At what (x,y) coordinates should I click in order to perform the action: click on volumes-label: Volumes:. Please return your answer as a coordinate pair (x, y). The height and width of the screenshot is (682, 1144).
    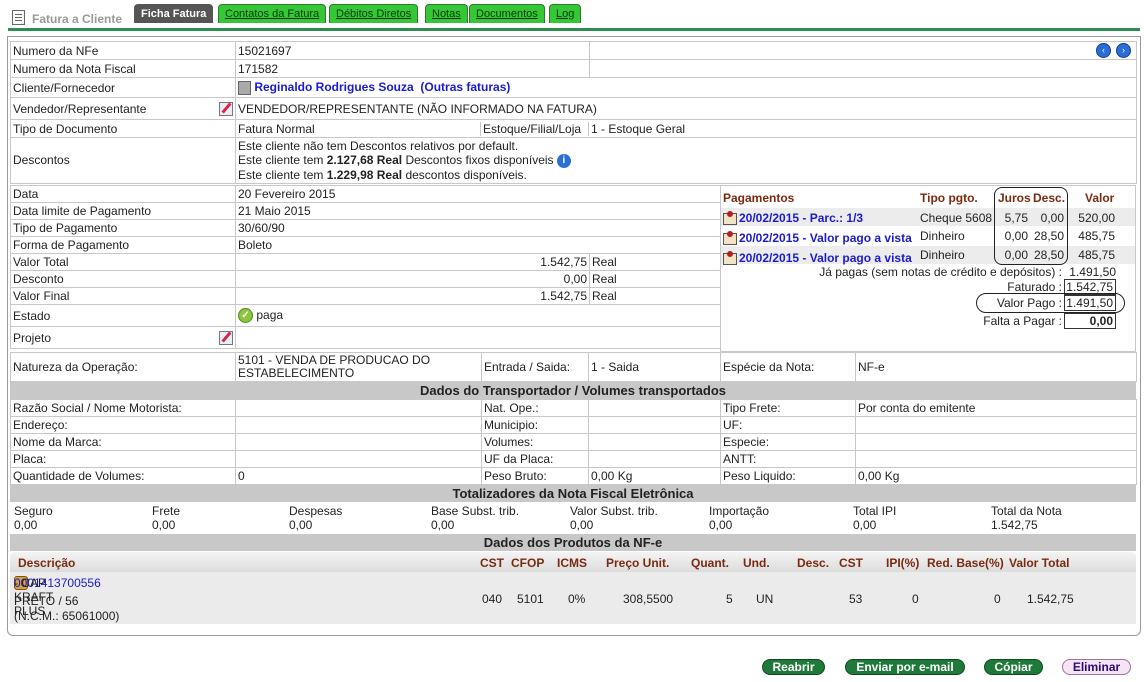
    Looking at the image, I should click on (535, 442).